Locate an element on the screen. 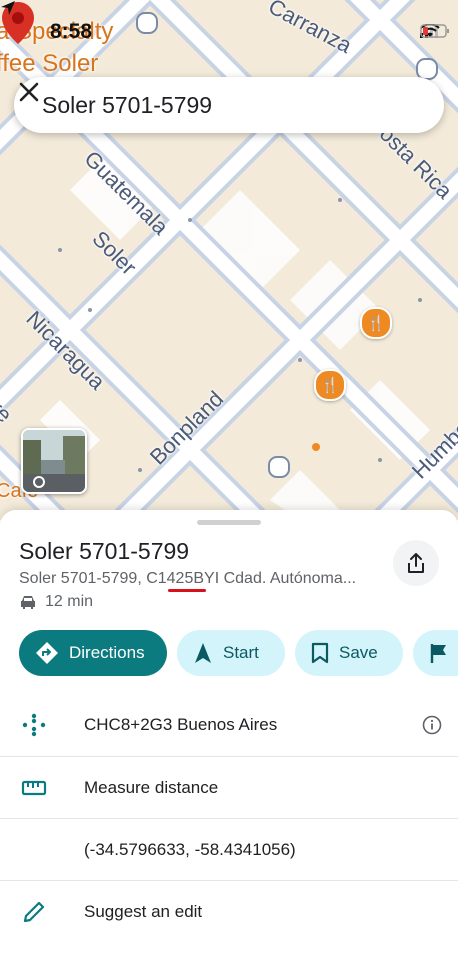  save-label: Save is located at coordinates (358, 652).